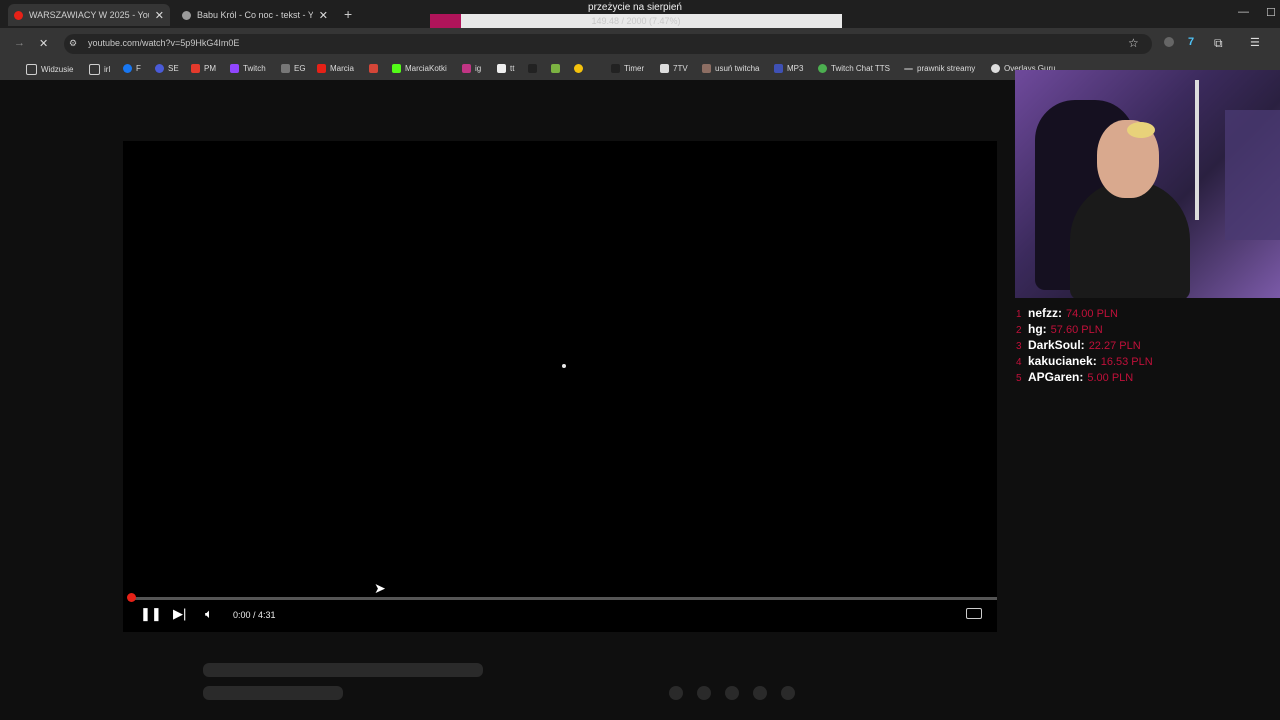  I want to click on video-time: 0:00 / 4:31, so click(254, 615).